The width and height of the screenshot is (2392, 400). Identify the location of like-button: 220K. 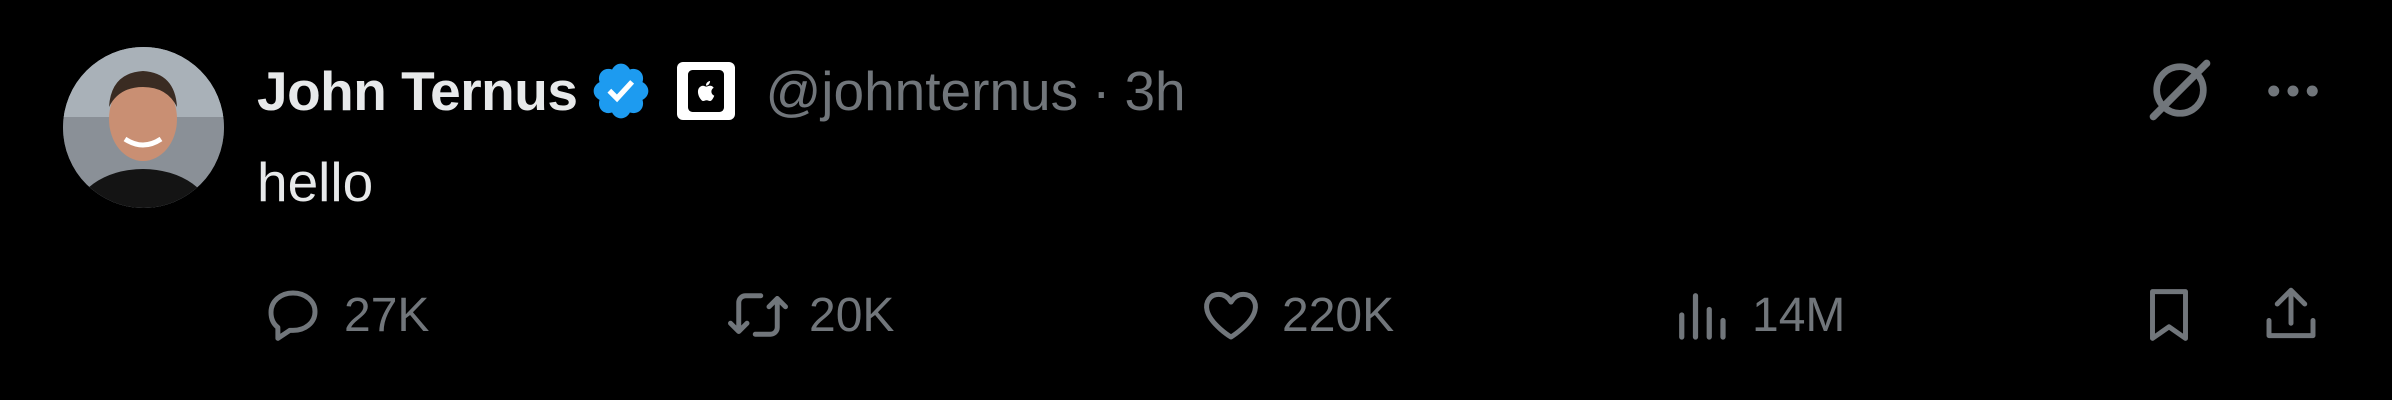
(1296, 315).